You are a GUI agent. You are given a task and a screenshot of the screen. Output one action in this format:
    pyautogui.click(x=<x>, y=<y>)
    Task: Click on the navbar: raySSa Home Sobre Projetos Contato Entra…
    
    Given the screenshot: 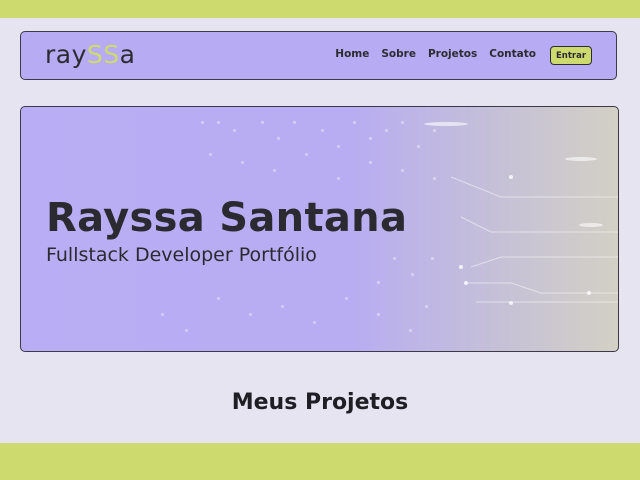 What is the action you would take?
    pyautogui.click(x=318, y=55)
    